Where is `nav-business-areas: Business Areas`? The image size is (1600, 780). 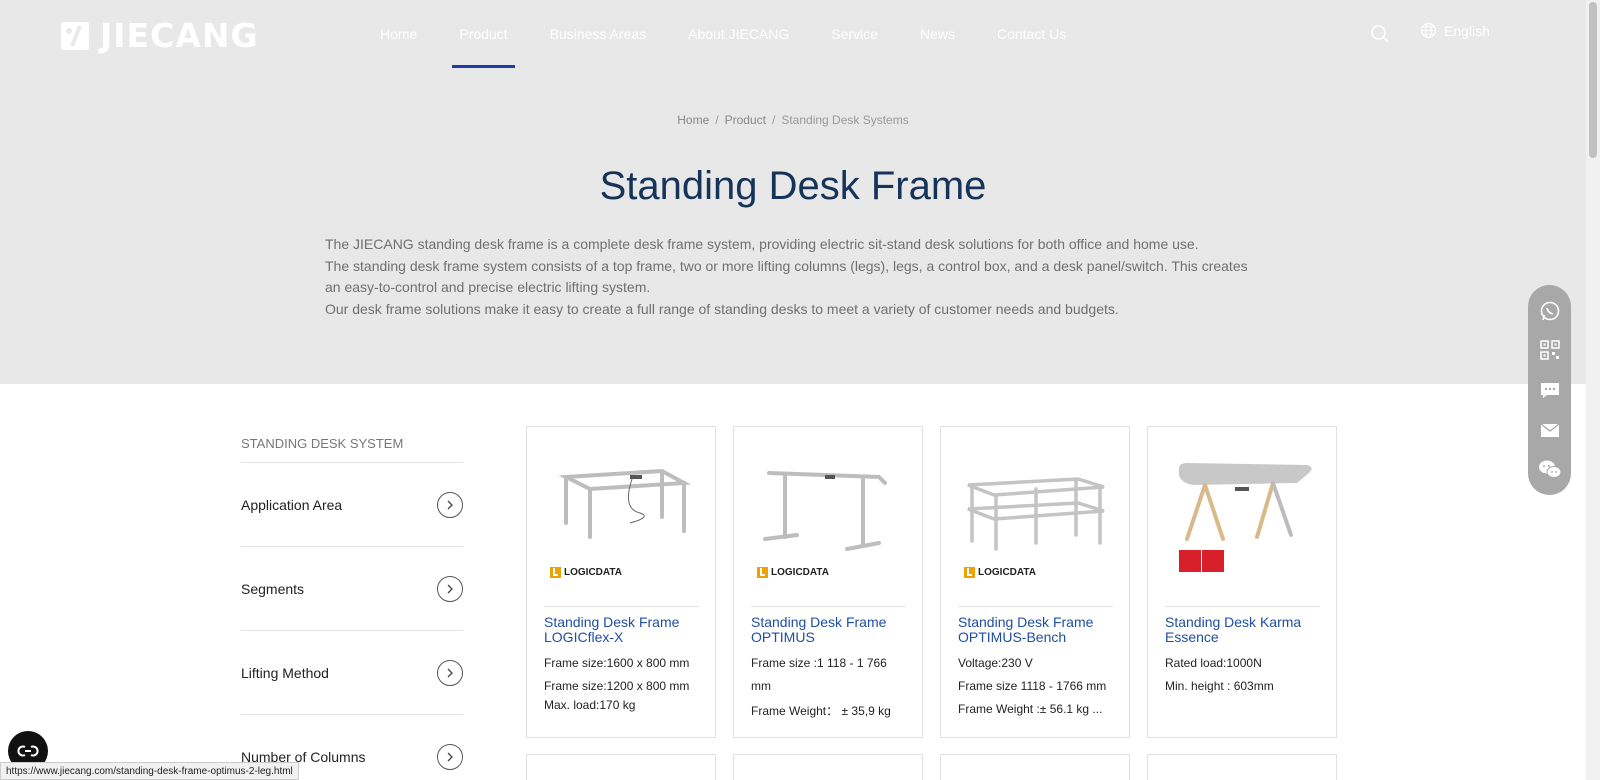
nav-business-areas: Business Areas is located at coordinates (598, 34).